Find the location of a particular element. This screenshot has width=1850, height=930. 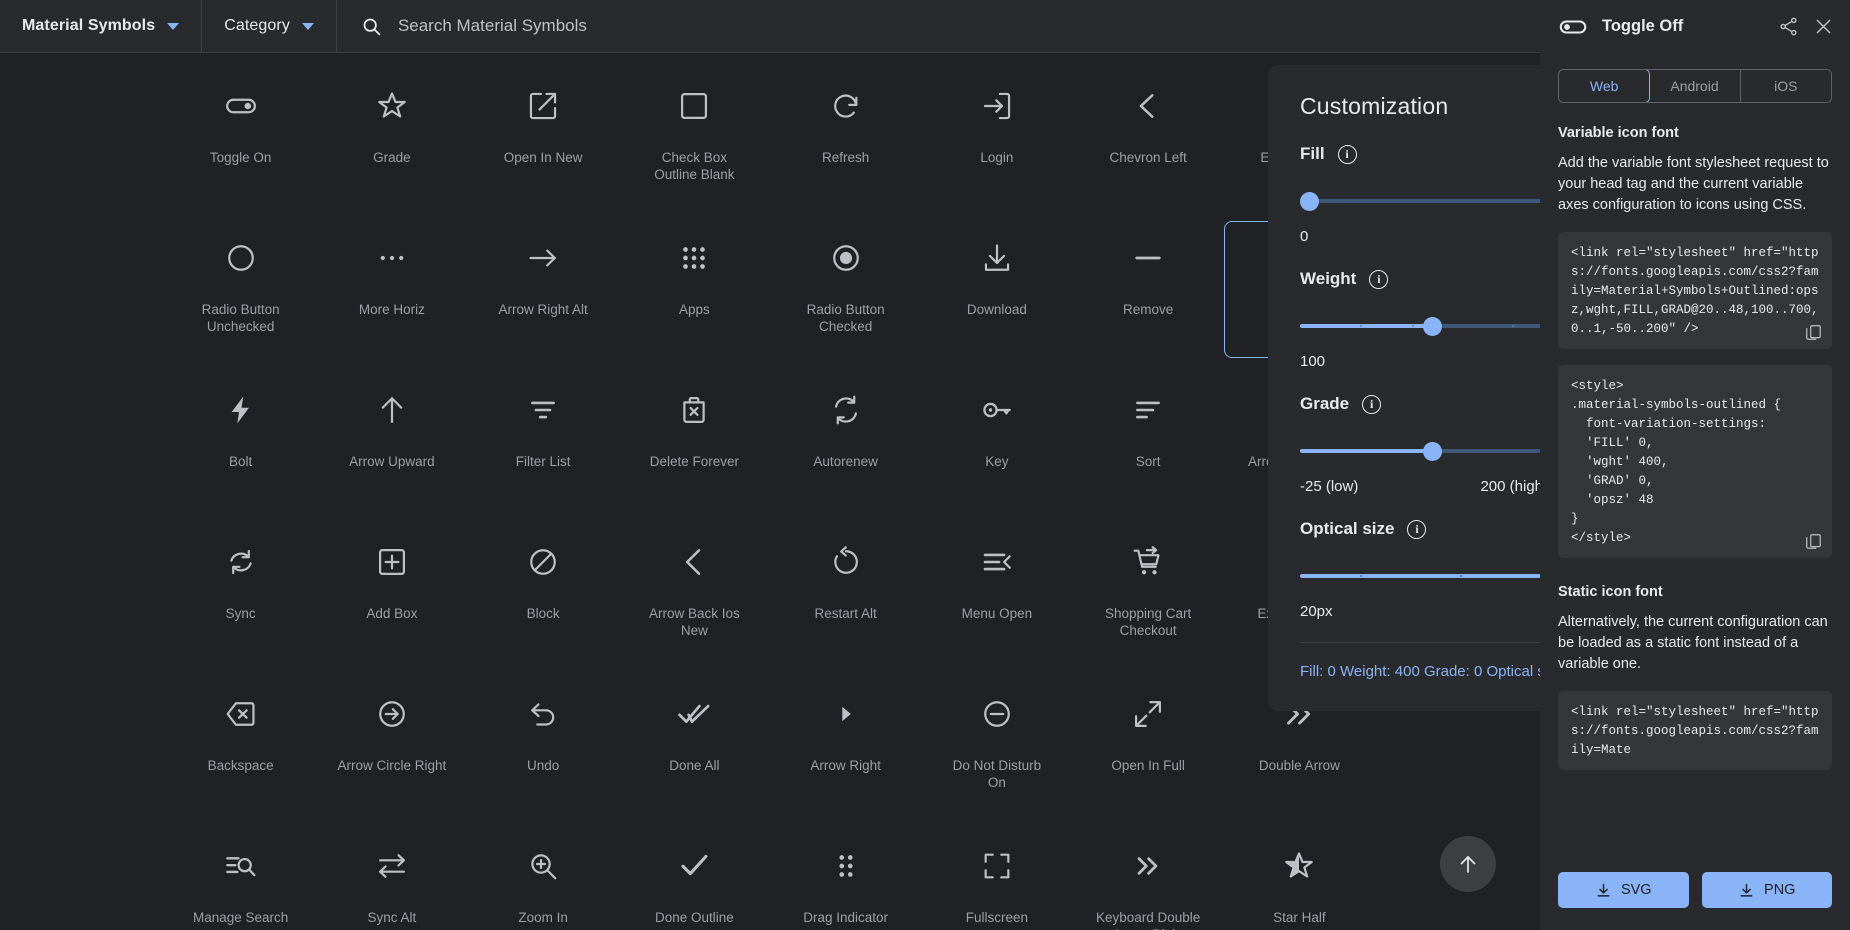

weight-slider is located at coordinates (1434, 326).